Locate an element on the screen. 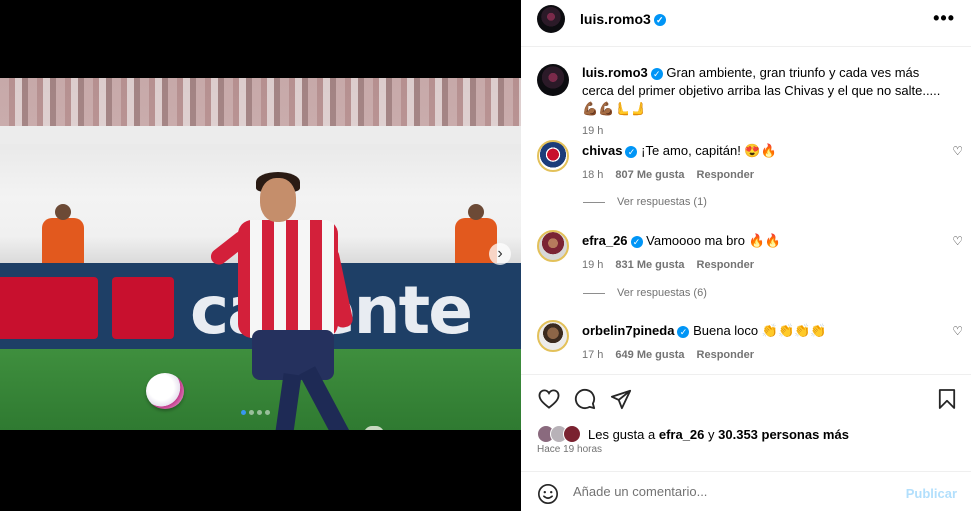 The height and width of the screenshot is (511, 971). liker-avatars is located at coordinates (561, 434).